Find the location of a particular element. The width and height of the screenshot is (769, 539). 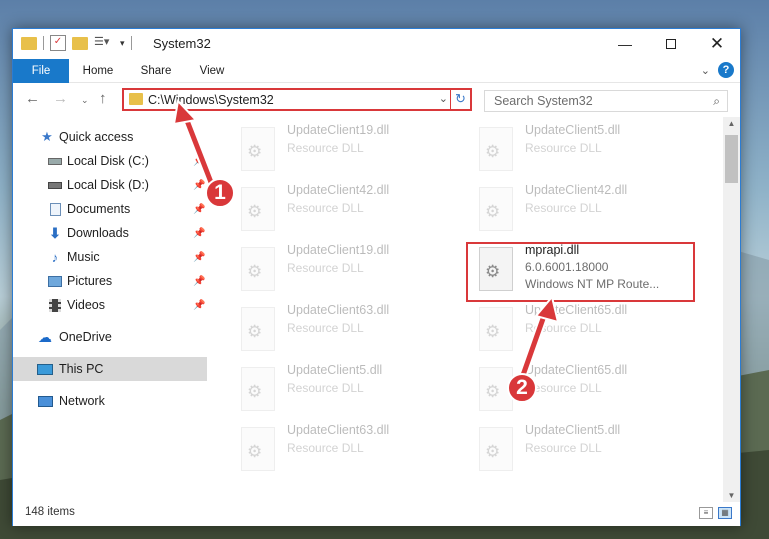

music-icon: ♪ is located at coordinates (55, 257).